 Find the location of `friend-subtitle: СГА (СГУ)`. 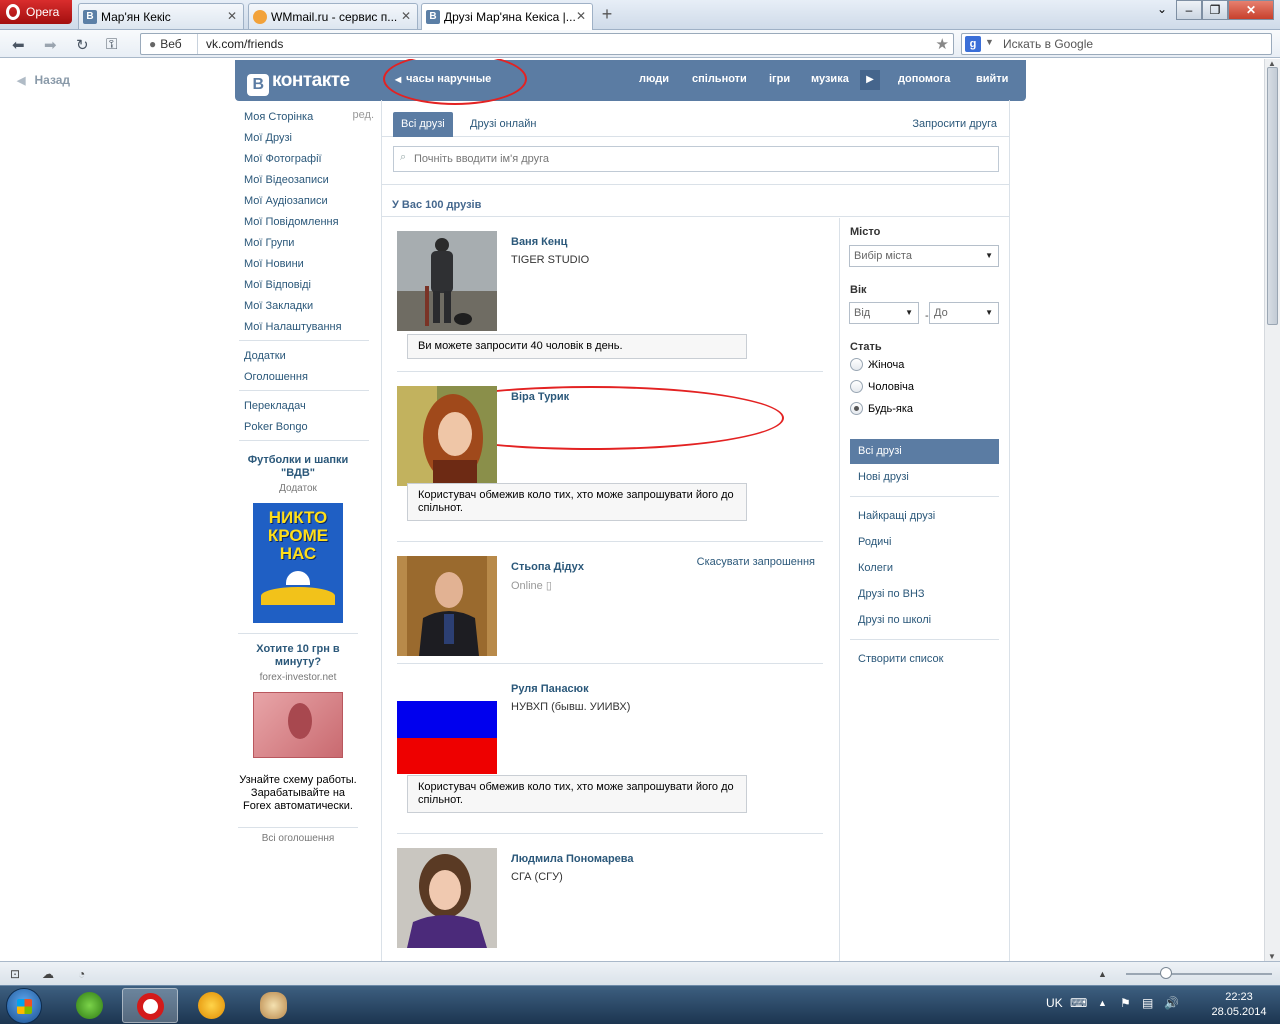

friend-subtitle: СГА (СГУ) is located at coordinates (537, 877).